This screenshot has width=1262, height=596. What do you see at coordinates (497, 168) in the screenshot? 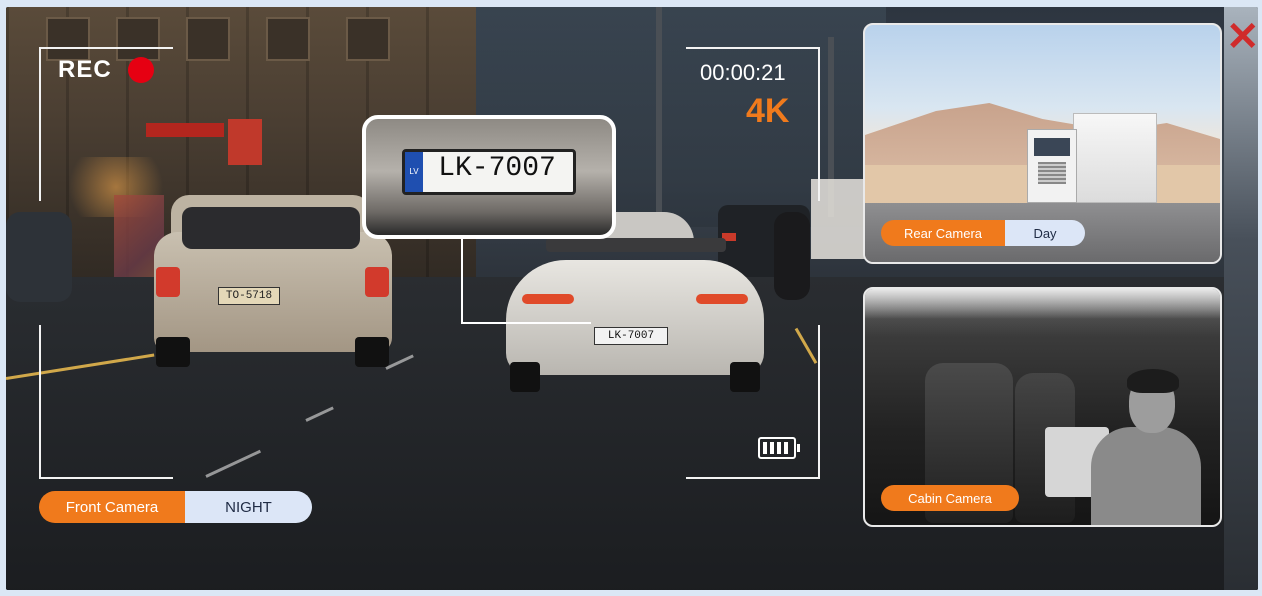
I see `plate-number: LK-7007` at bounding box center [497, 168].